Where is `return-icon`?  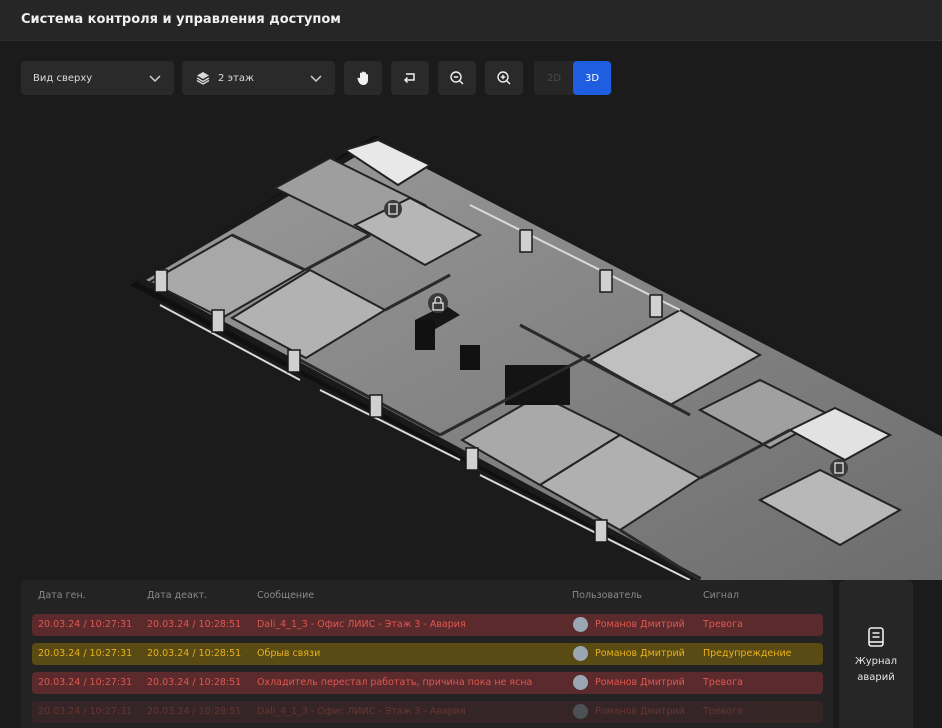 return-icon is located at coordinates (409, 78).